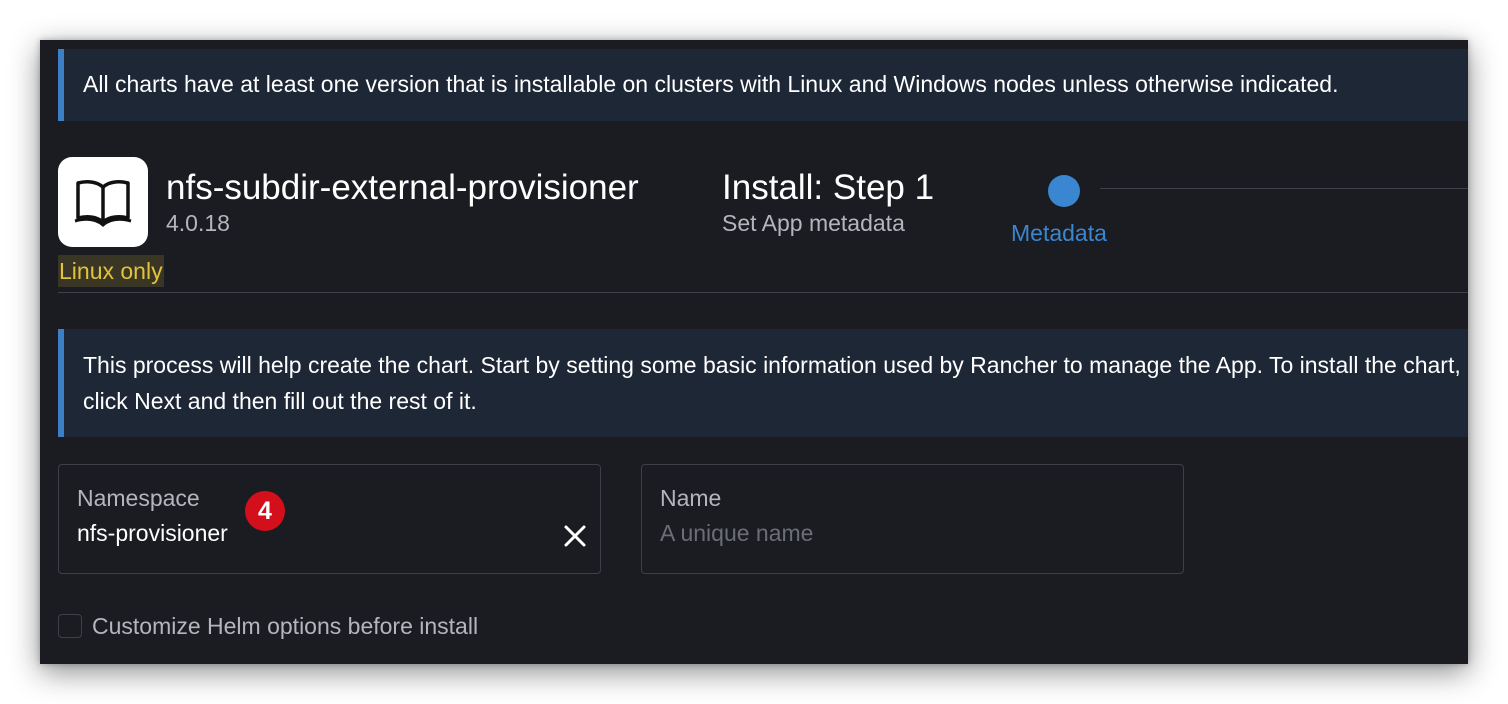  Describe the element at coordinates (900, 533) in the screenshot. I see `name-input` at that location.